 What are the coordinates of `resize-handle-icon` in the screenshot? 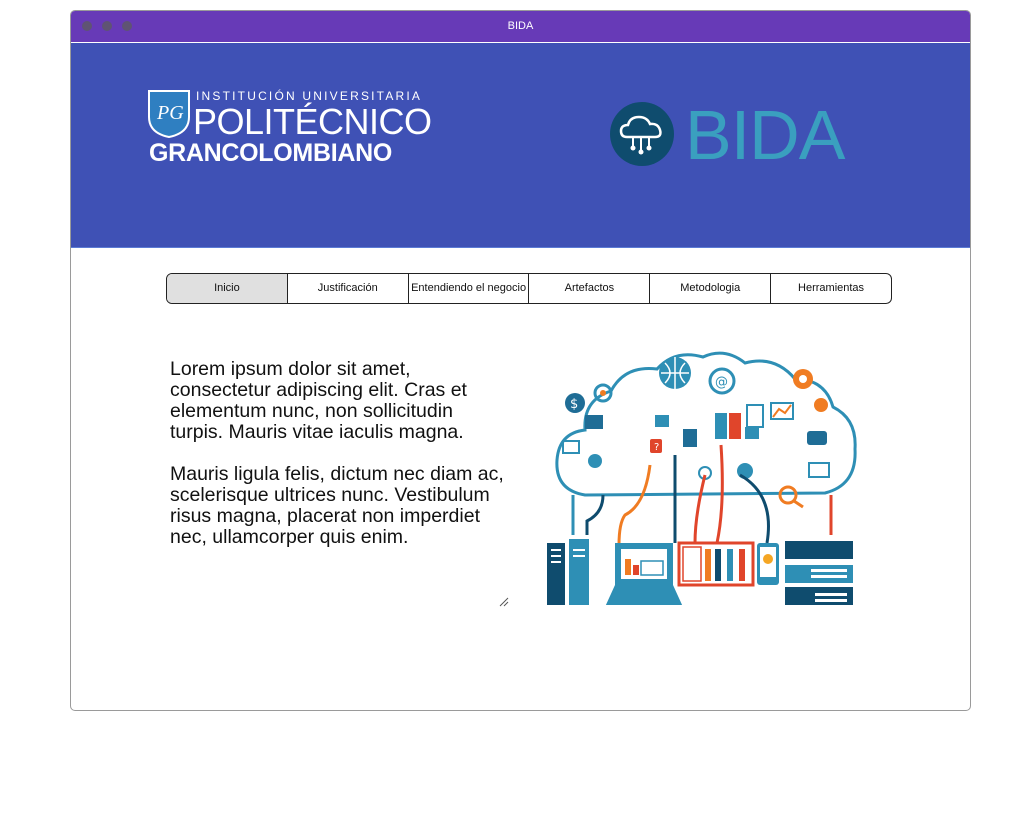 It's located at (504, 602).